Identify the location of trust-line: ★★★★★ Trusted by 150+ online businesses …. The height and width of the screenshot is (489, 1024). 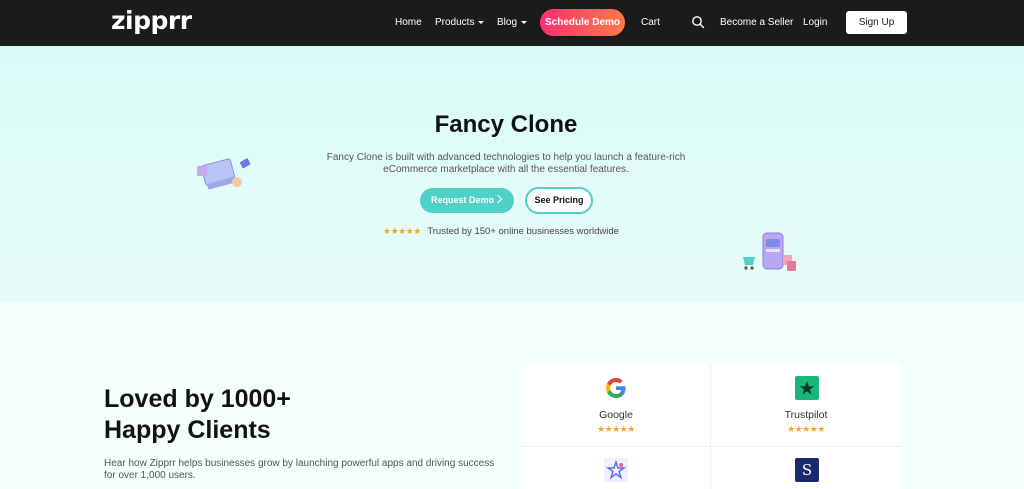
(501, 231).